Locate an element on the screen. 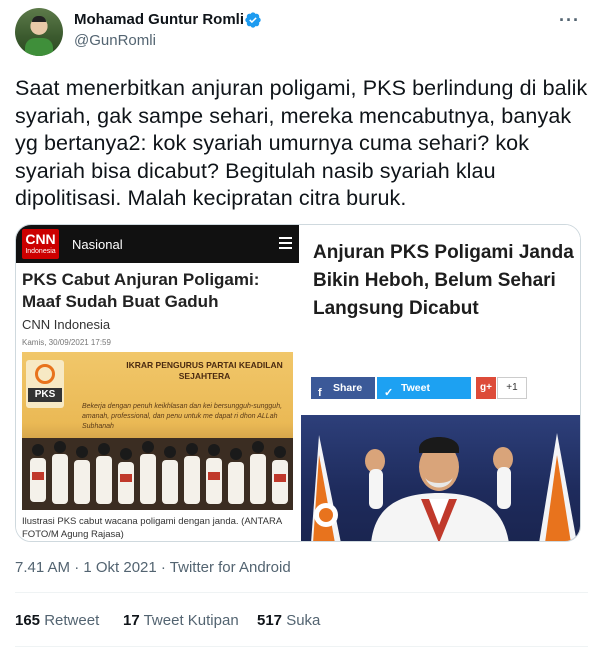 This screenshot has height=655, width=603. verified-badge-icon is located at coordinates (253, 20).